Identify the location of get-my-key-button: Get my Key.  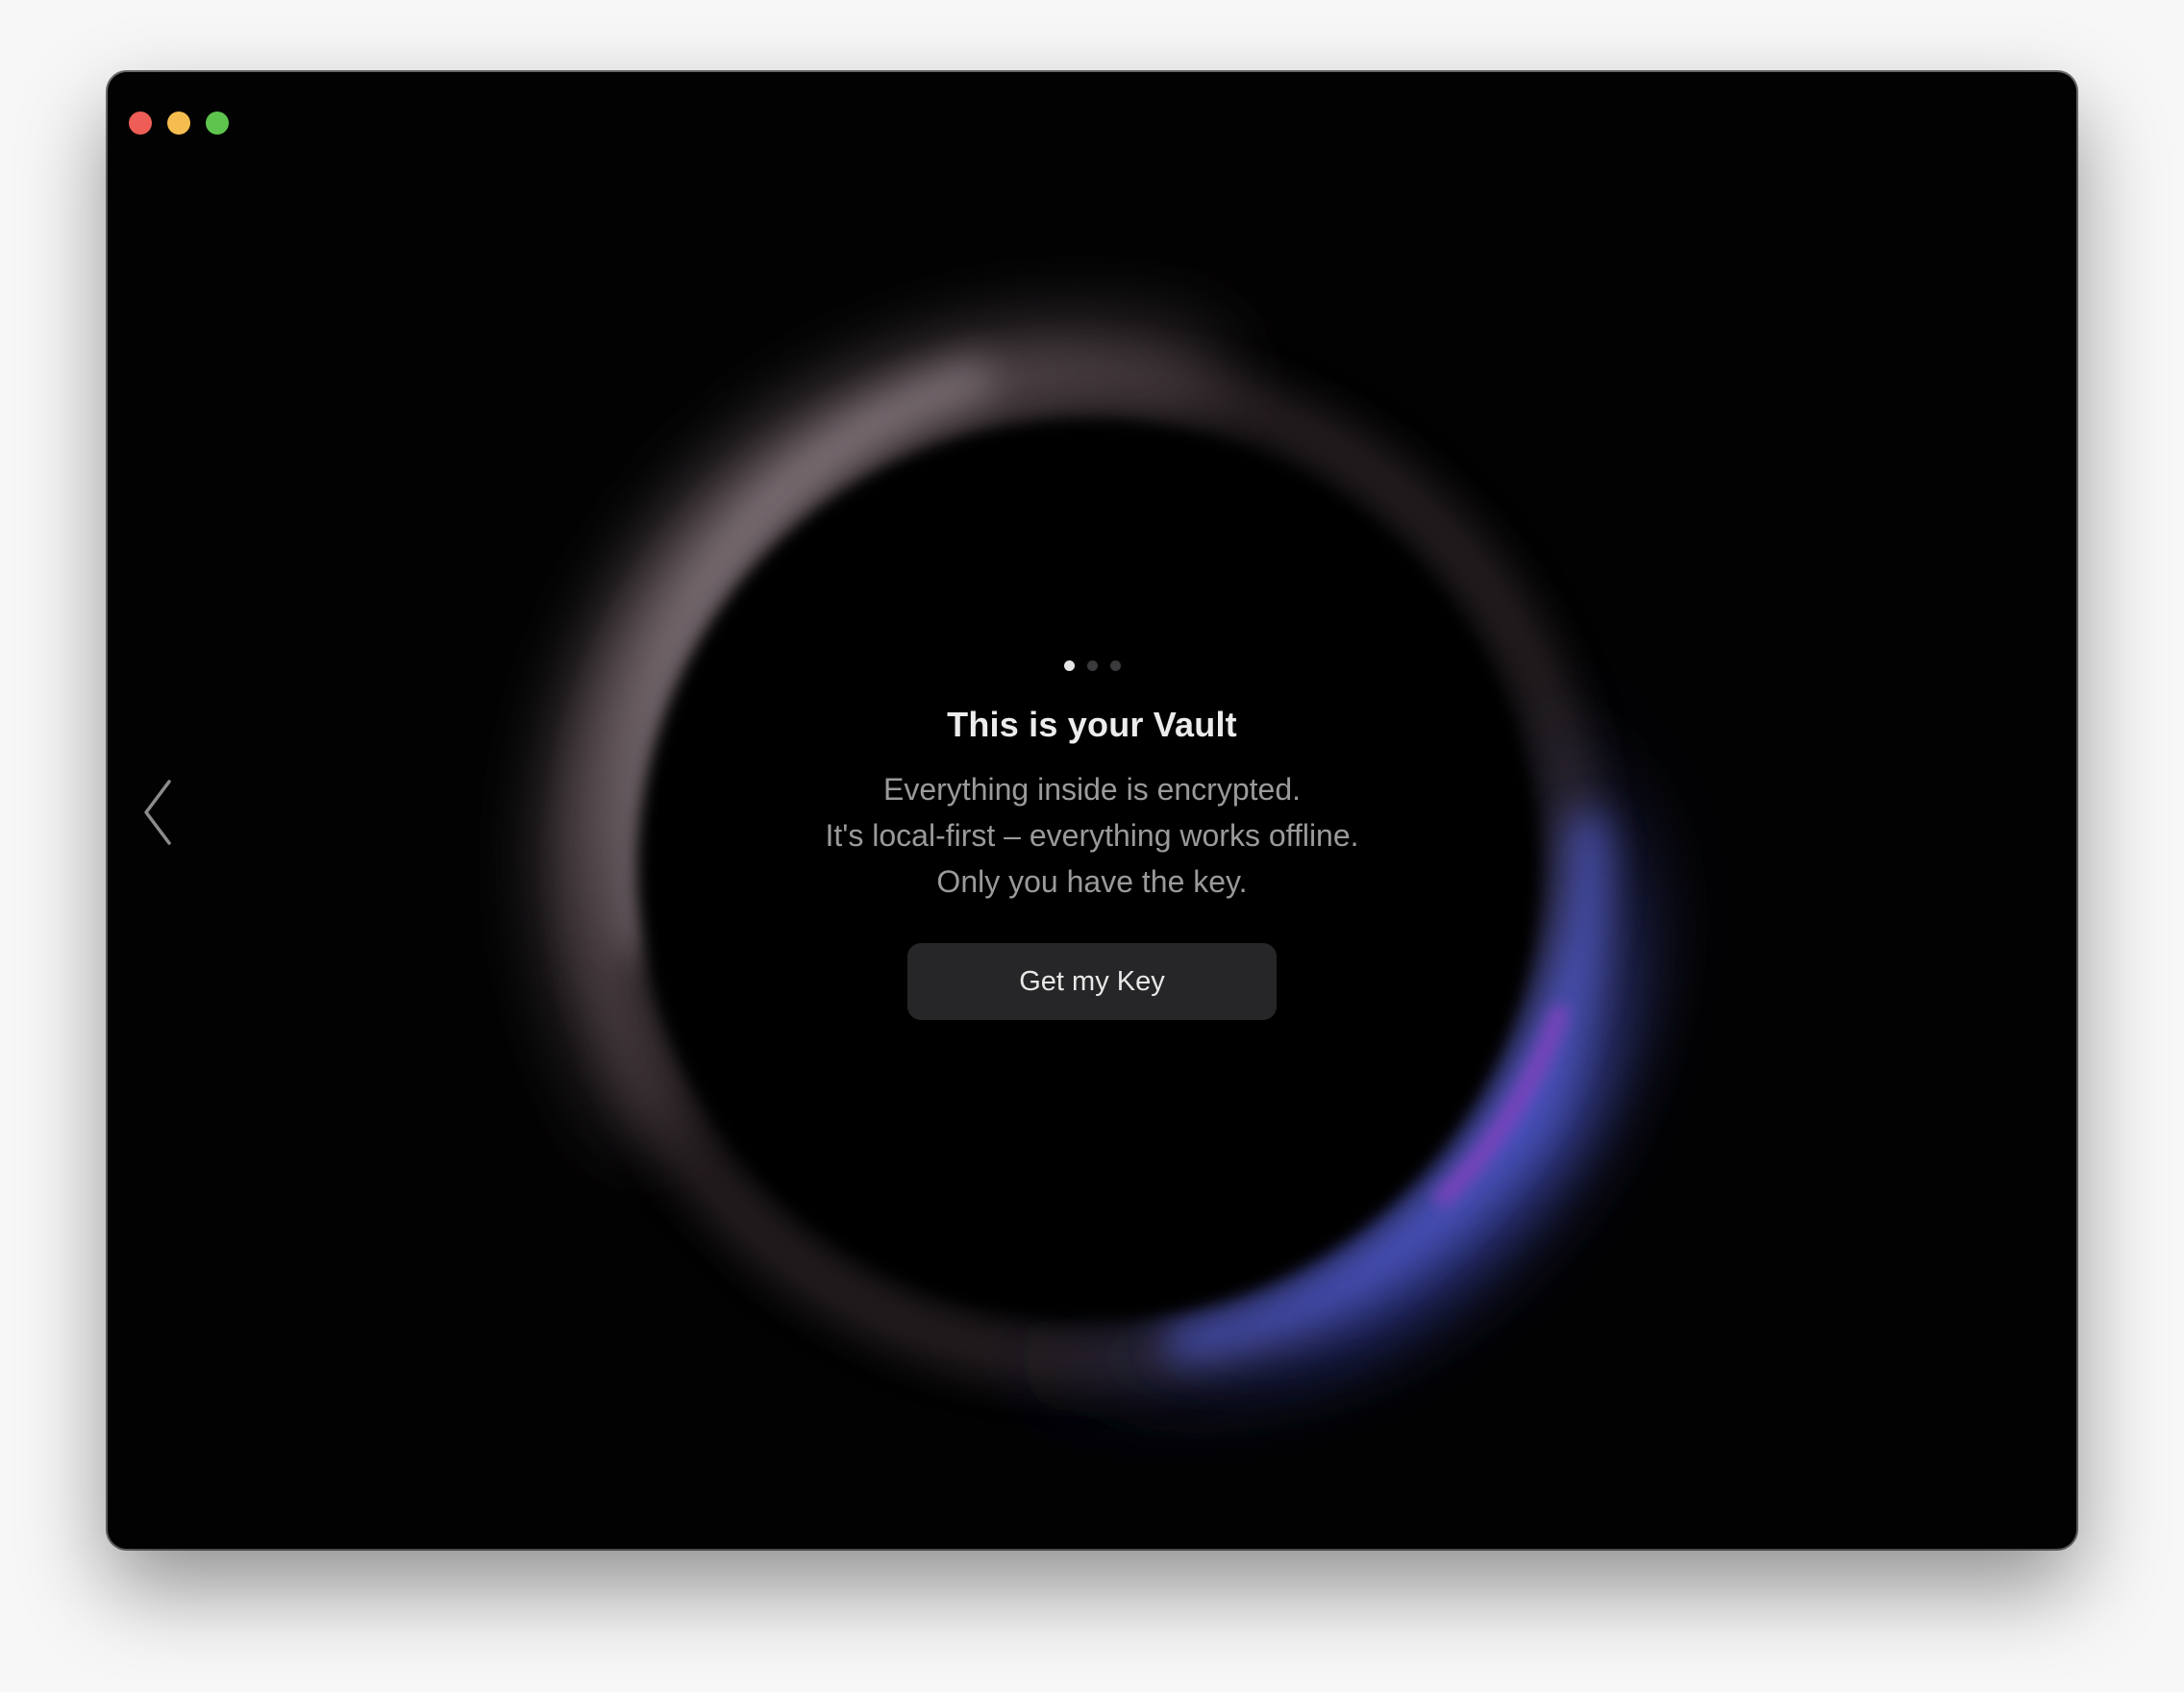
(1092, 981).